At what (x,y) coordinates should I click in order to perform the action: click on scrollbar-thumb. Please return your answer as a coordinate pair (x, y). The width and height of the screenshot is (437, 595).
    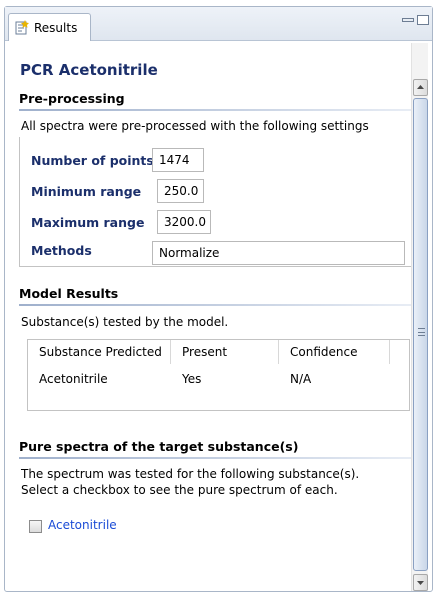
    Looking at the image, I should click on (420, 334).